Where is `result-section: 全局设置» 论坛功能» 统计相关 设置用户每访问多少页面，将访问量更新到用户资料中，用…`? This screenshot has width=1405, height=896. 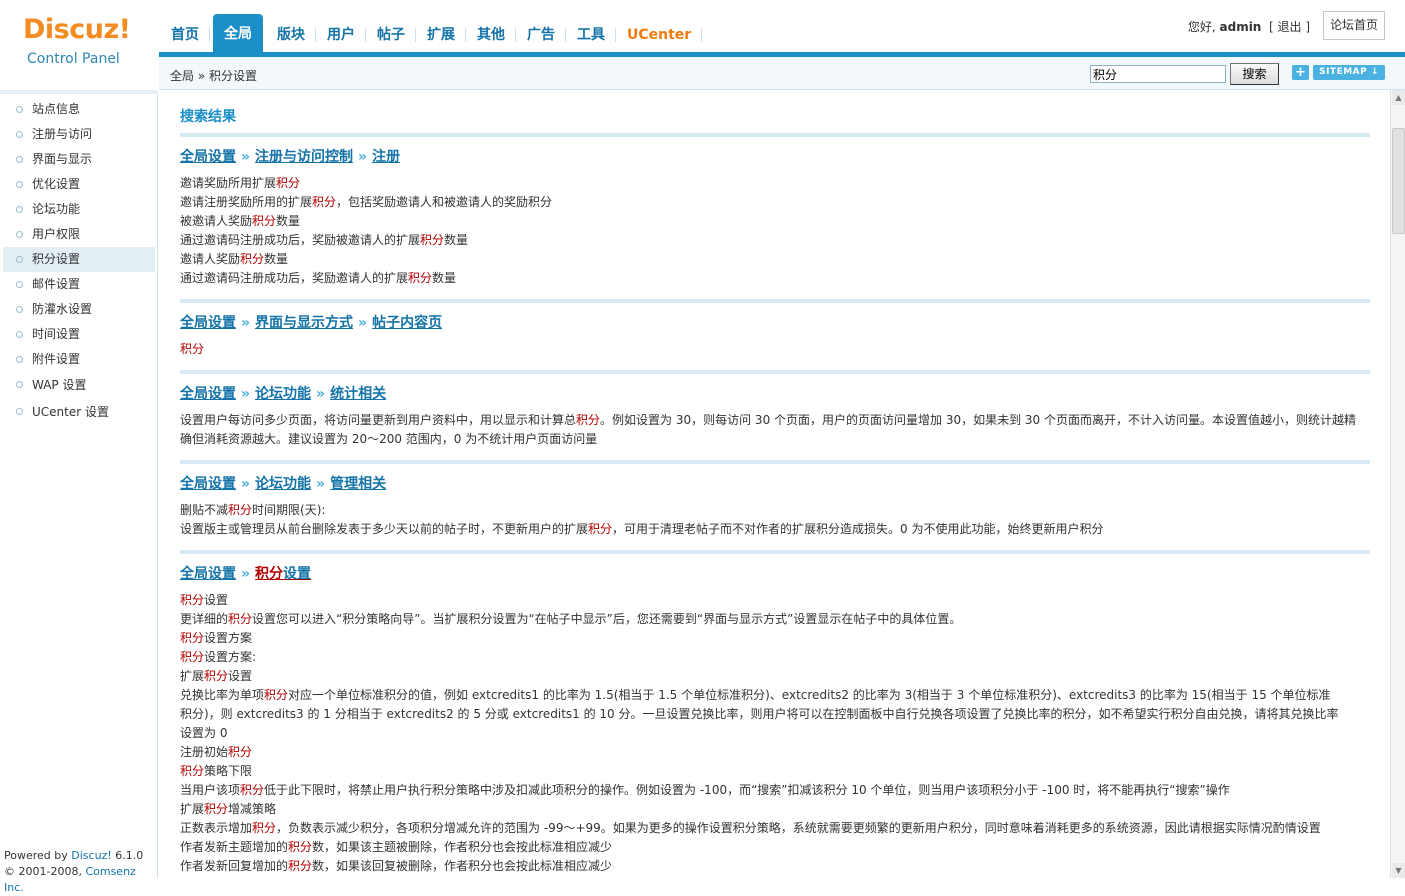
result-section: 全局设置» 论坛功能» 统计相关 设置用户每访问多少页面，将访问量更新到用户资料中，用… is located at coordinates (775, 415).